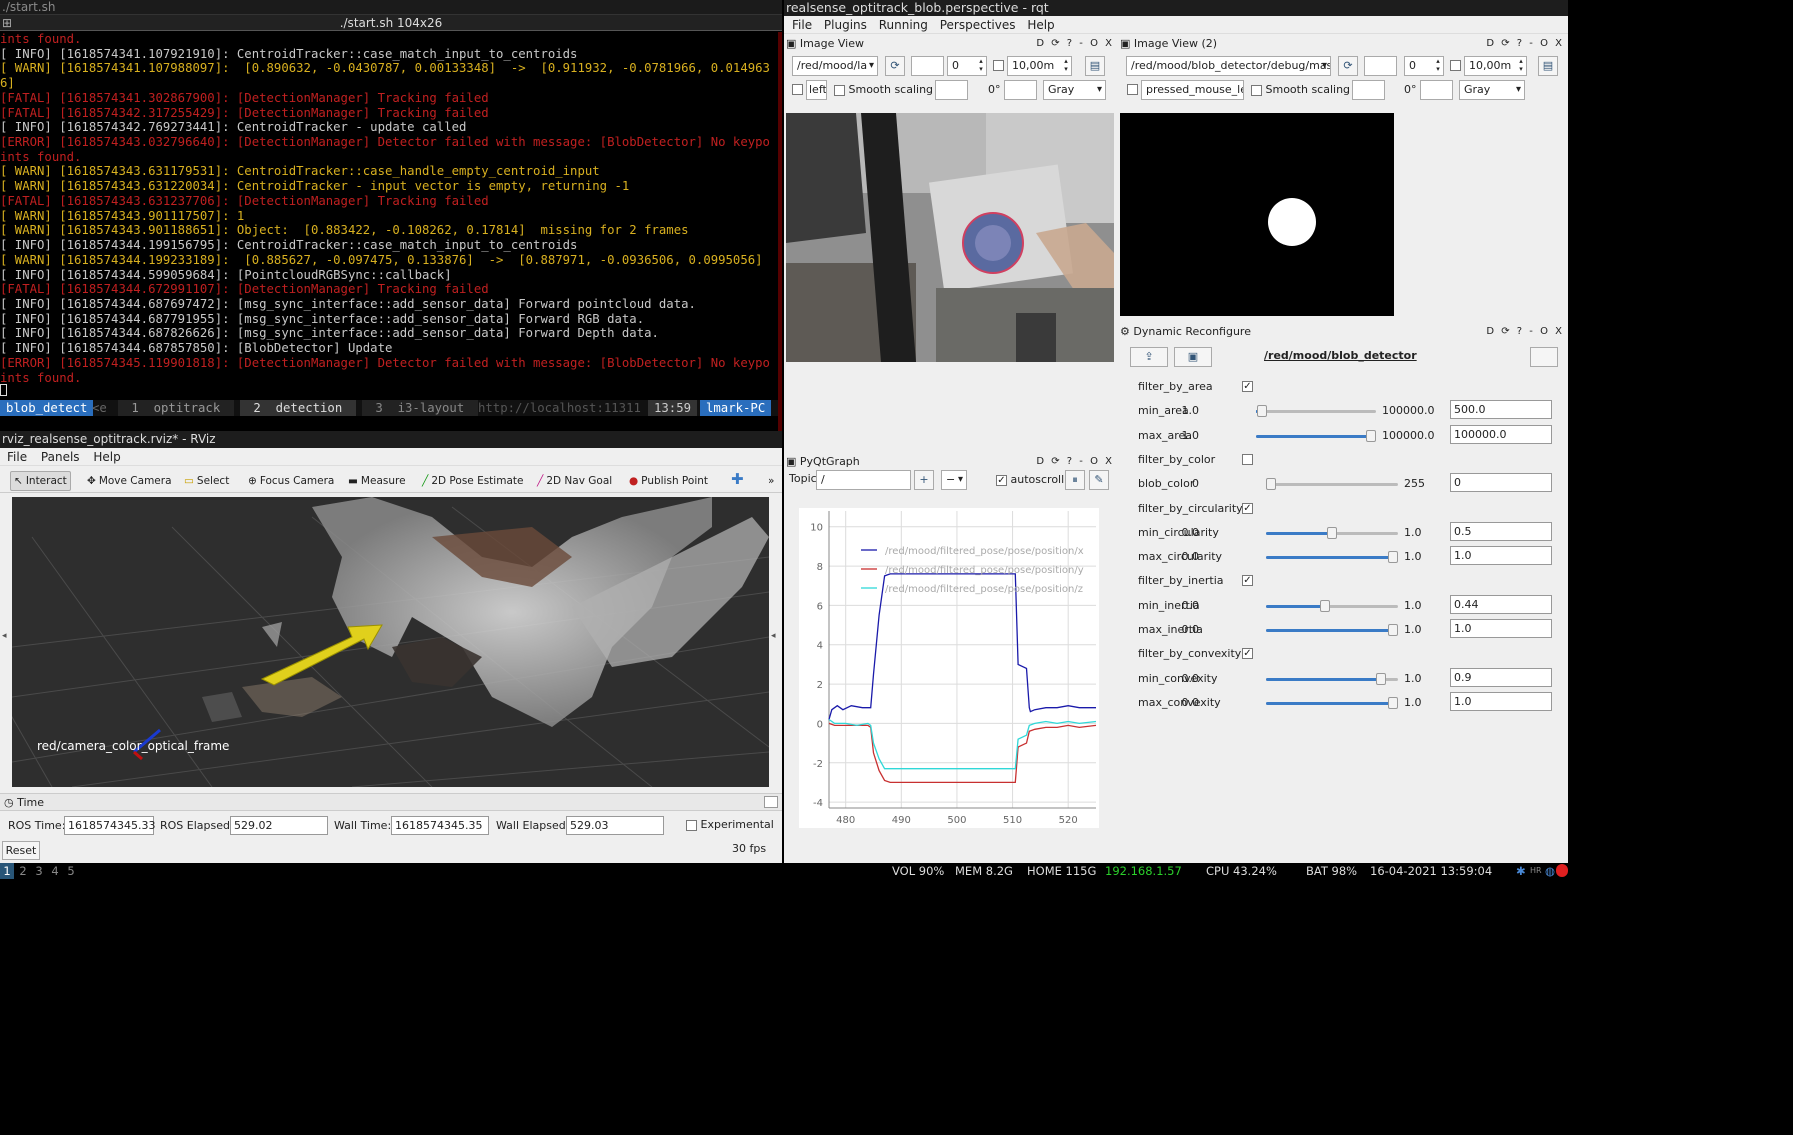  Describe the element at coordinates (950, 237) in the screenshot. I see `camera-image` at that location.